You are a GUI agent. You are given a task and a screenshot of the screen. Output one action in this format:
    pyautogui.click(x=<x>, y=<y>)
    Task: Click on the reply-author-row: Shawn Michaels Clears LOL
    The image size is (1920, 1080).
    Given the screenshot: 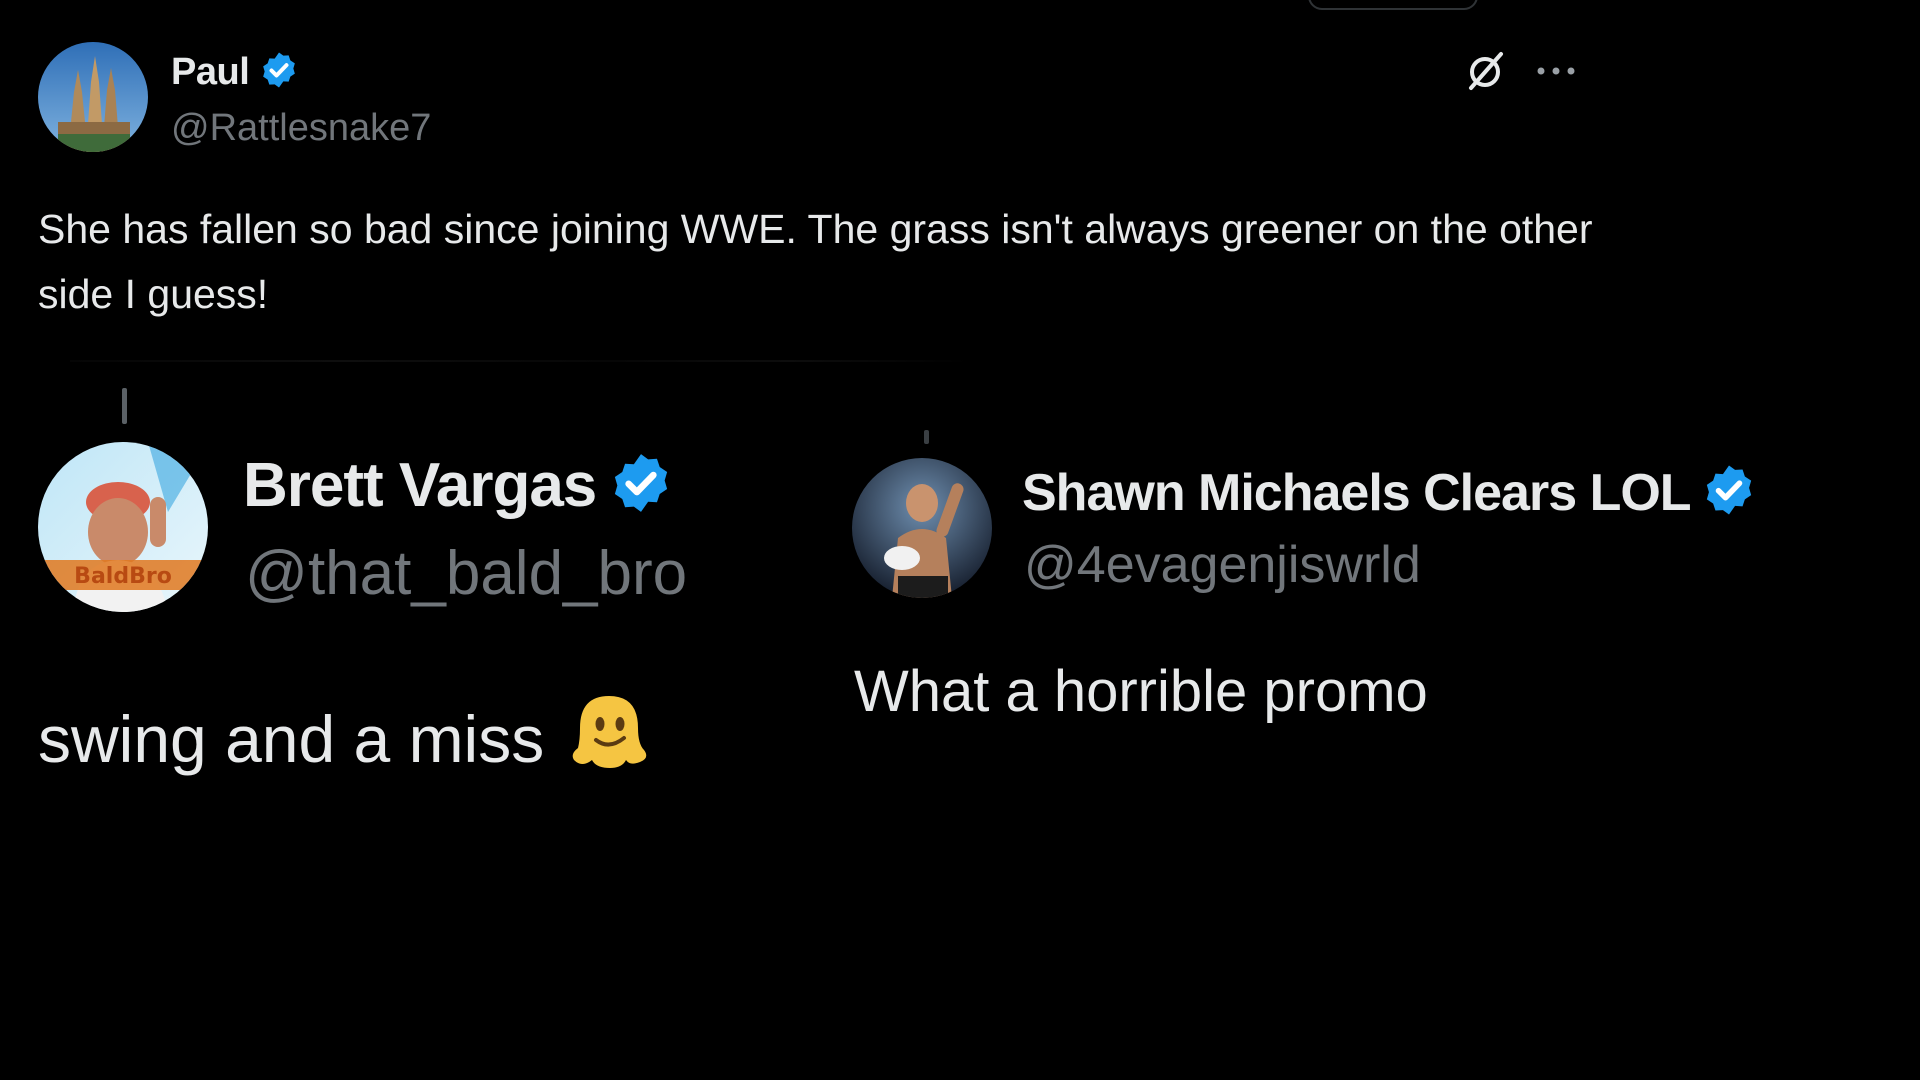 What is the action you would take?
    pyautogui.click(x=1389, y=492)
    